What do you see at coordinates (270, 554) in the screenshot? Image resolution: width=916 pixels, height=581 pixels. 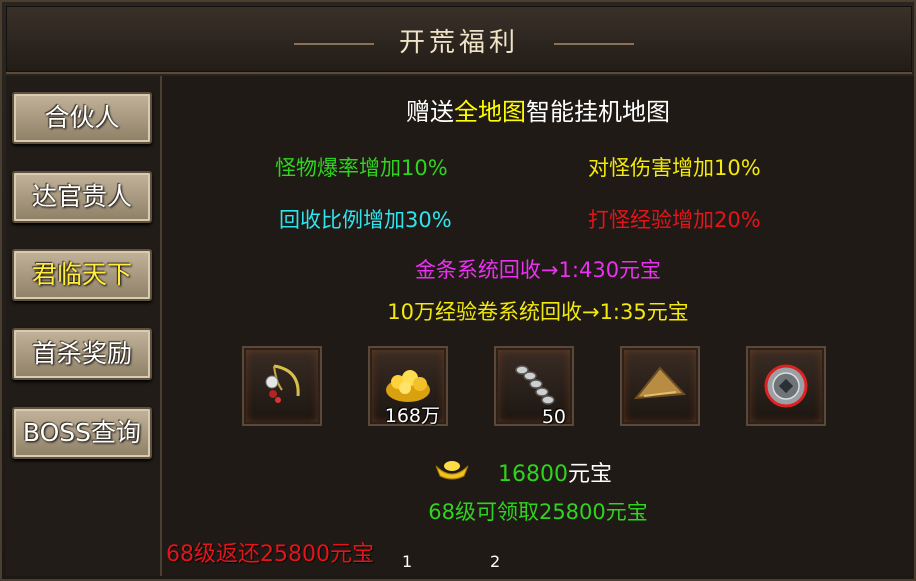 I see `bottom-notice: 68级返还25800元宝` at bounding box center [270, 554].